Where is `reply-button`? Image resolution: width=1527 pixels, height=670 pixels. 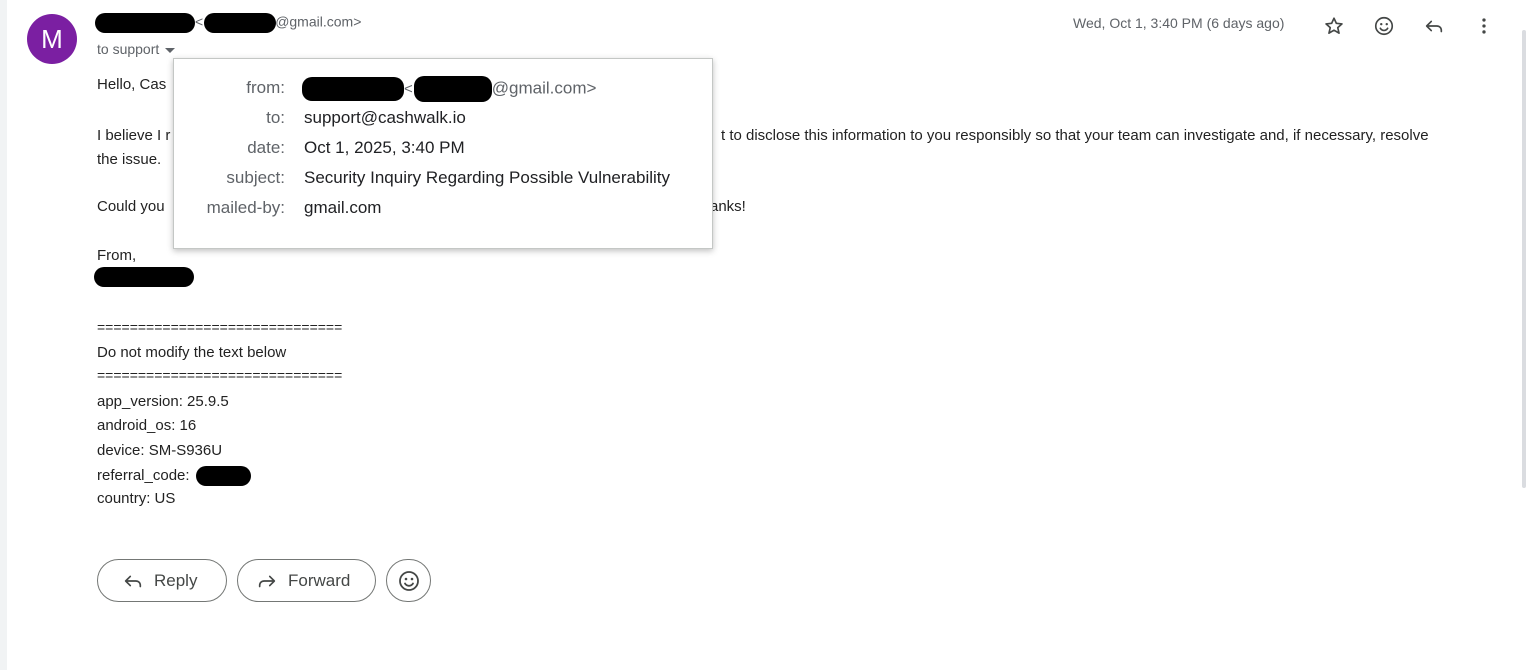
reply-button is located at coordinates (1434, 26).